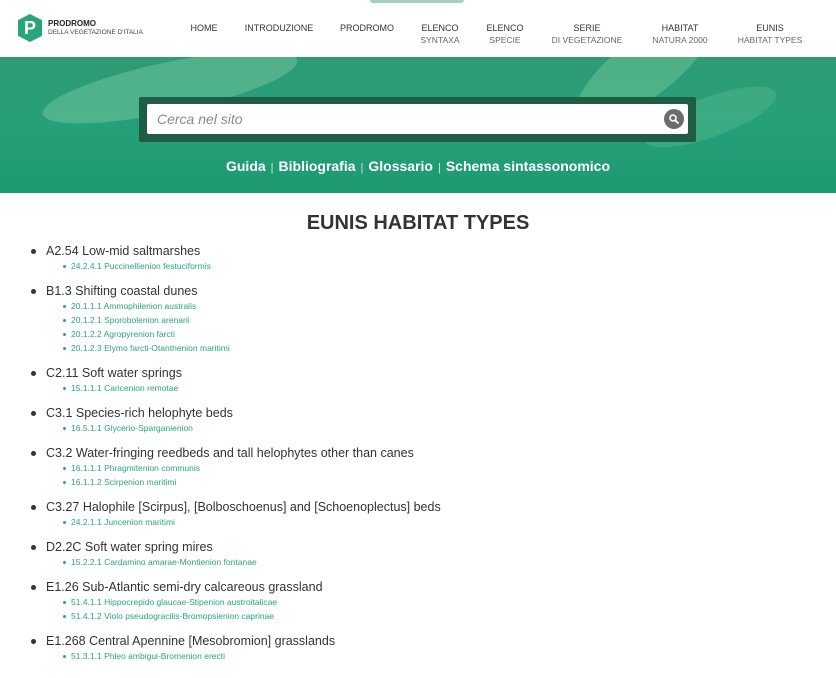 This screenshot has height=678, width=836. What do you see at coordinates (770, 40) in the screenshot?
I see `nav-eunis-line2: HABITAT TYPES` at bounding box center [770, 40].